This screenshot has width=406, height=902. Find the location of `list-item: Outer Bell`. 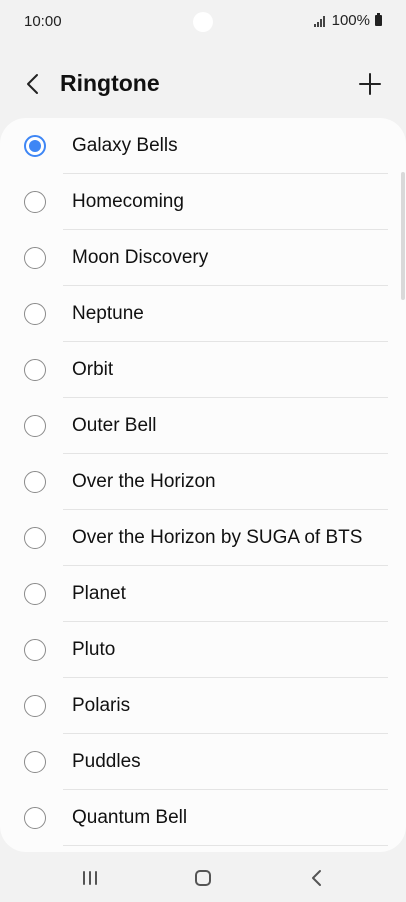

list-item: Outer Bell is located at coordinates (203, 426).